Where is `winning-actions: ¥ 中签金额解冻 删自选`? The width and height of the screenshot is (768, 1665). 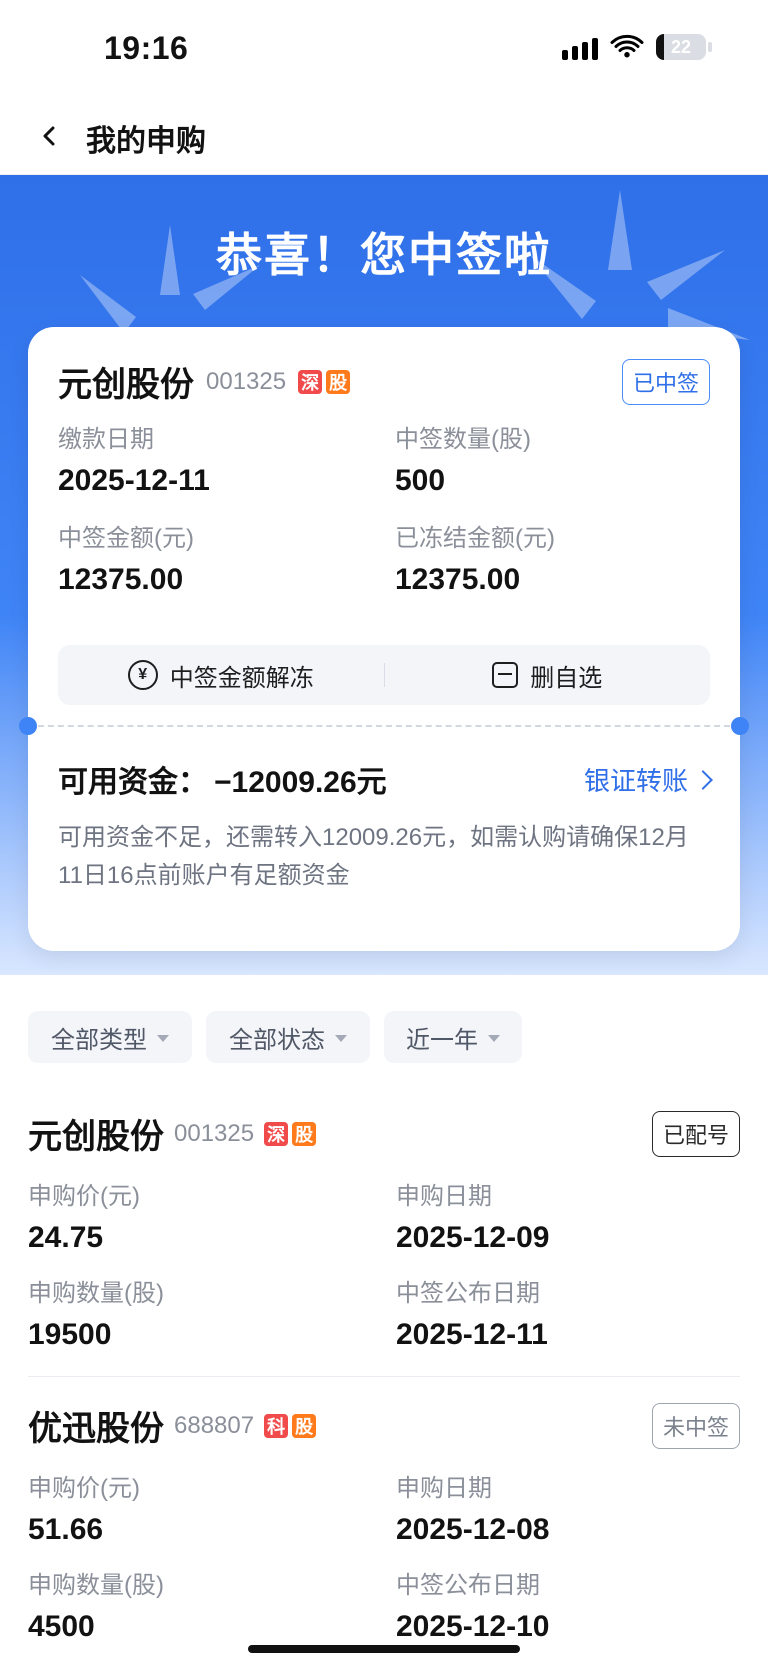 winning-actions: ¥ 中签金额解冻 删自选 is located at coordinates (384, 675).